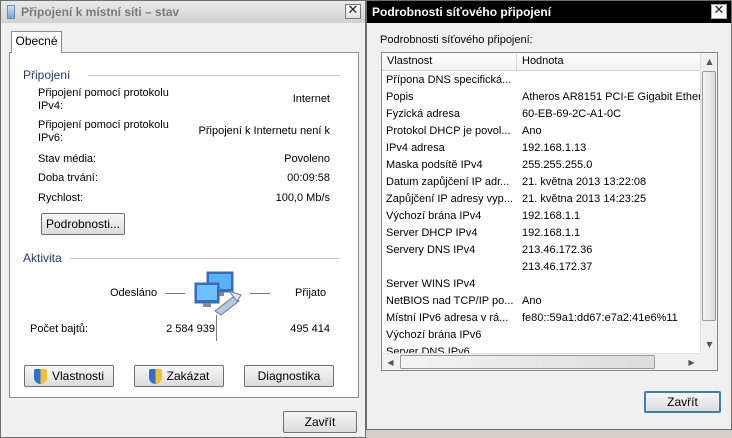 Image resolution: width=732 pixels, height=438 pixels. Describe the element at coordinates (103, 131) in the screenshot. I see `ipv6-connectivity-label: Připojení pomocí protokolu IPv6:` at that location.